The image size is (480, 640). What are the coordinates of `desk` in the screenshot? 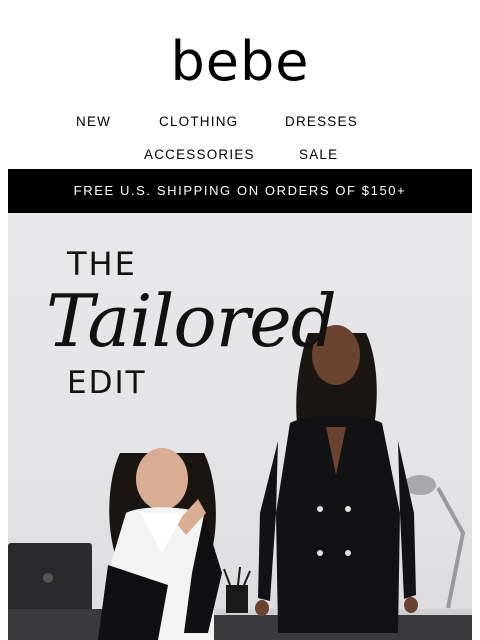 It's located at (240, 626).